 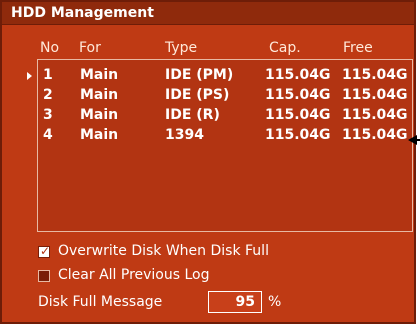 I want to click on table-row: 2 Main IDE (PS) 115.04G 115.04G, so click(x=225, y=95).